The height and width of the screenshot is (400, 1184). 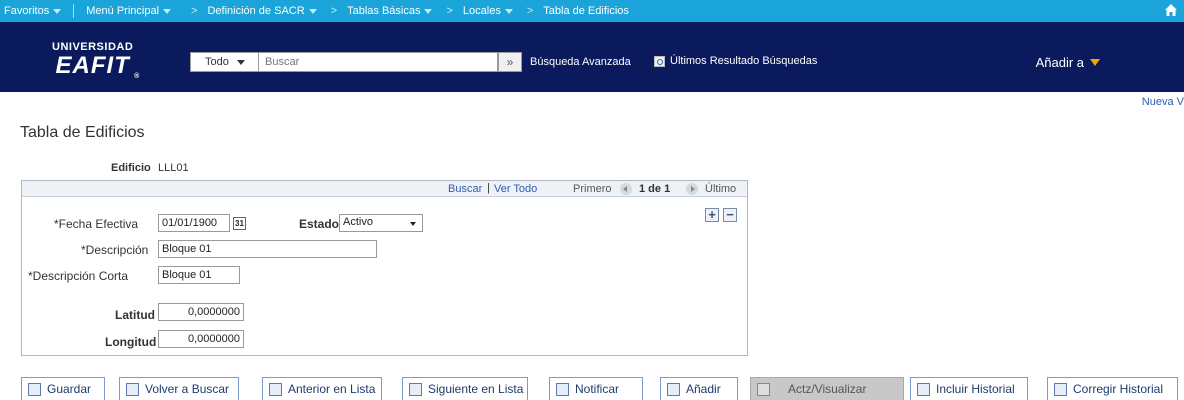 I want to click on correct-history-button: Corregir Historial, so click(x=1112, y=388).